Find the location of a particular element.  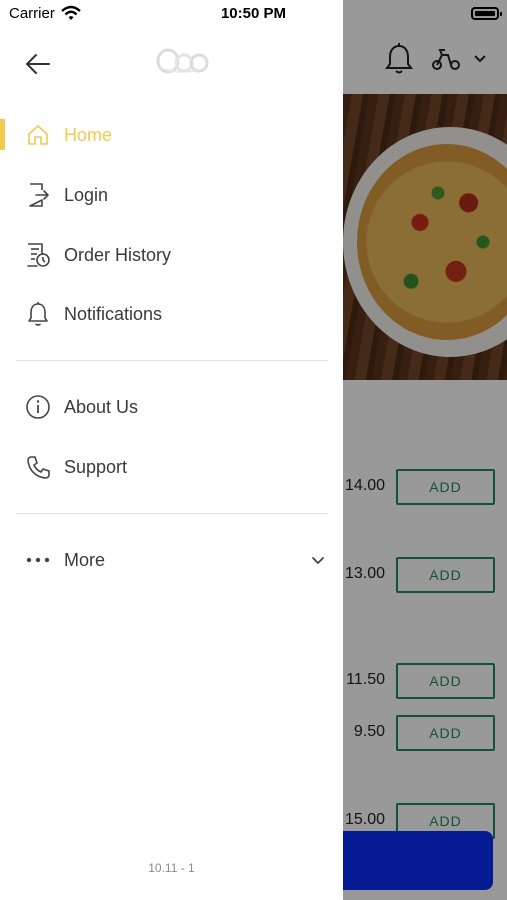

bell-icon is located at coordinates (38, 314).